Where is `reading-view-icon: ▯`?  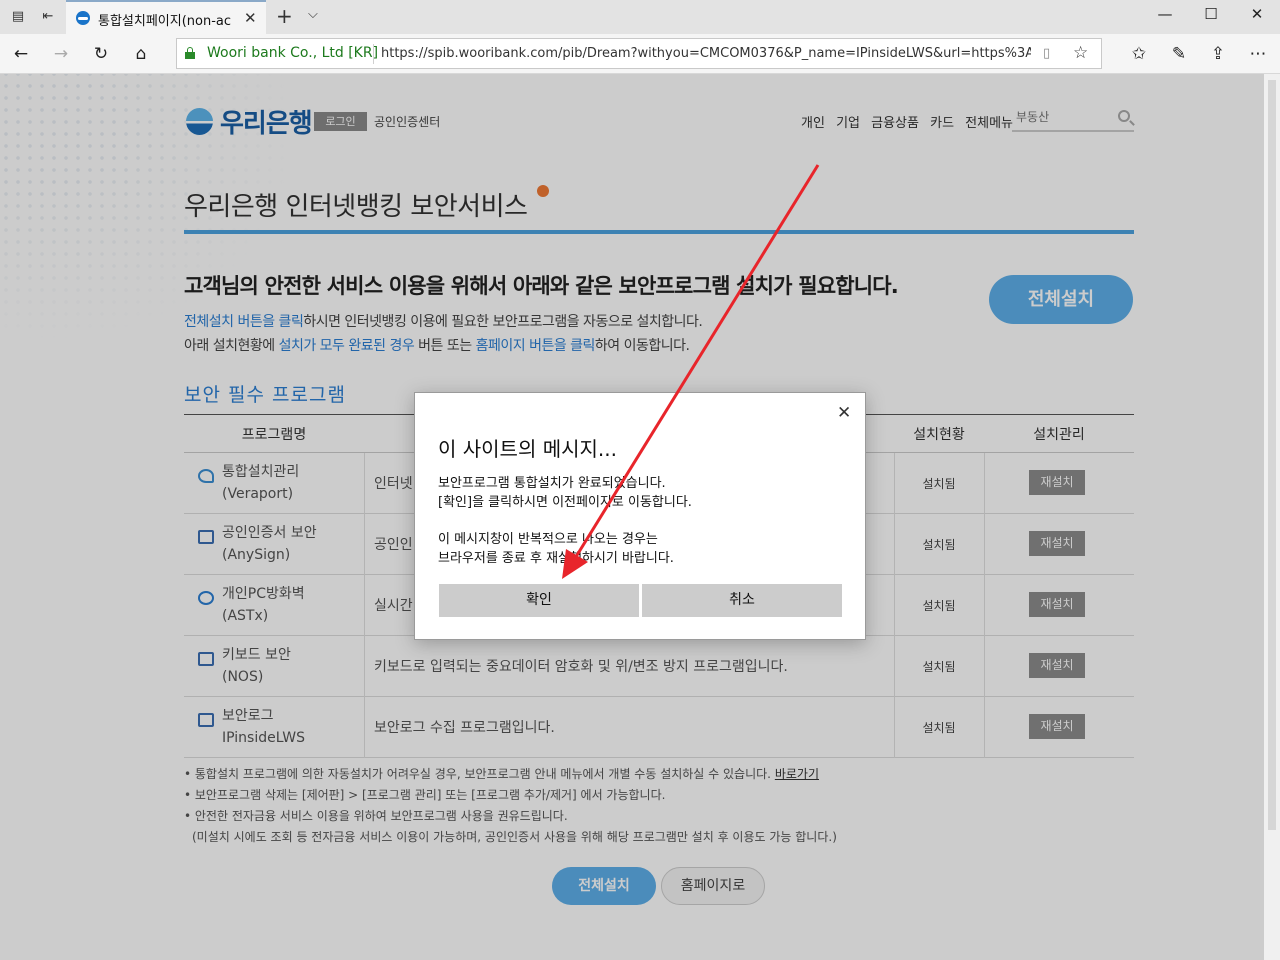
reading-view-icon: ▯ is located at coordinates (1046, 53).